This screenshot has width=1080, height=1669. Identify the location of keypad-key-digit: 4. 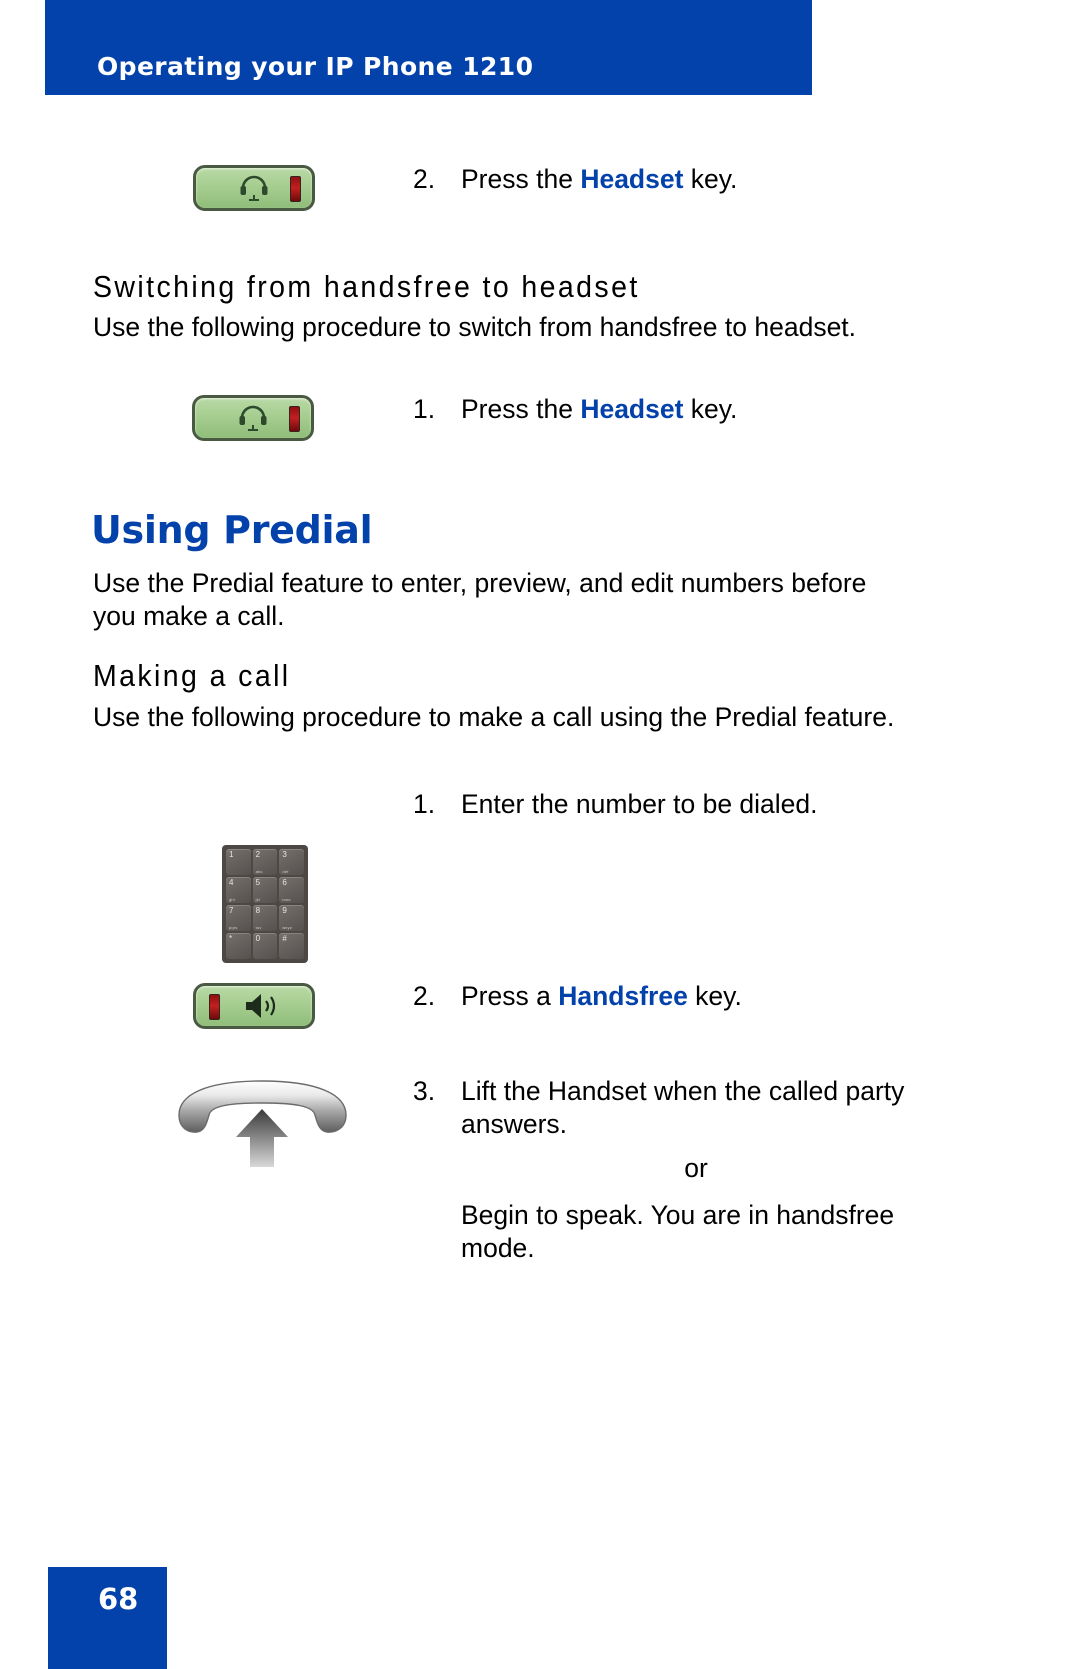
(231, 882).